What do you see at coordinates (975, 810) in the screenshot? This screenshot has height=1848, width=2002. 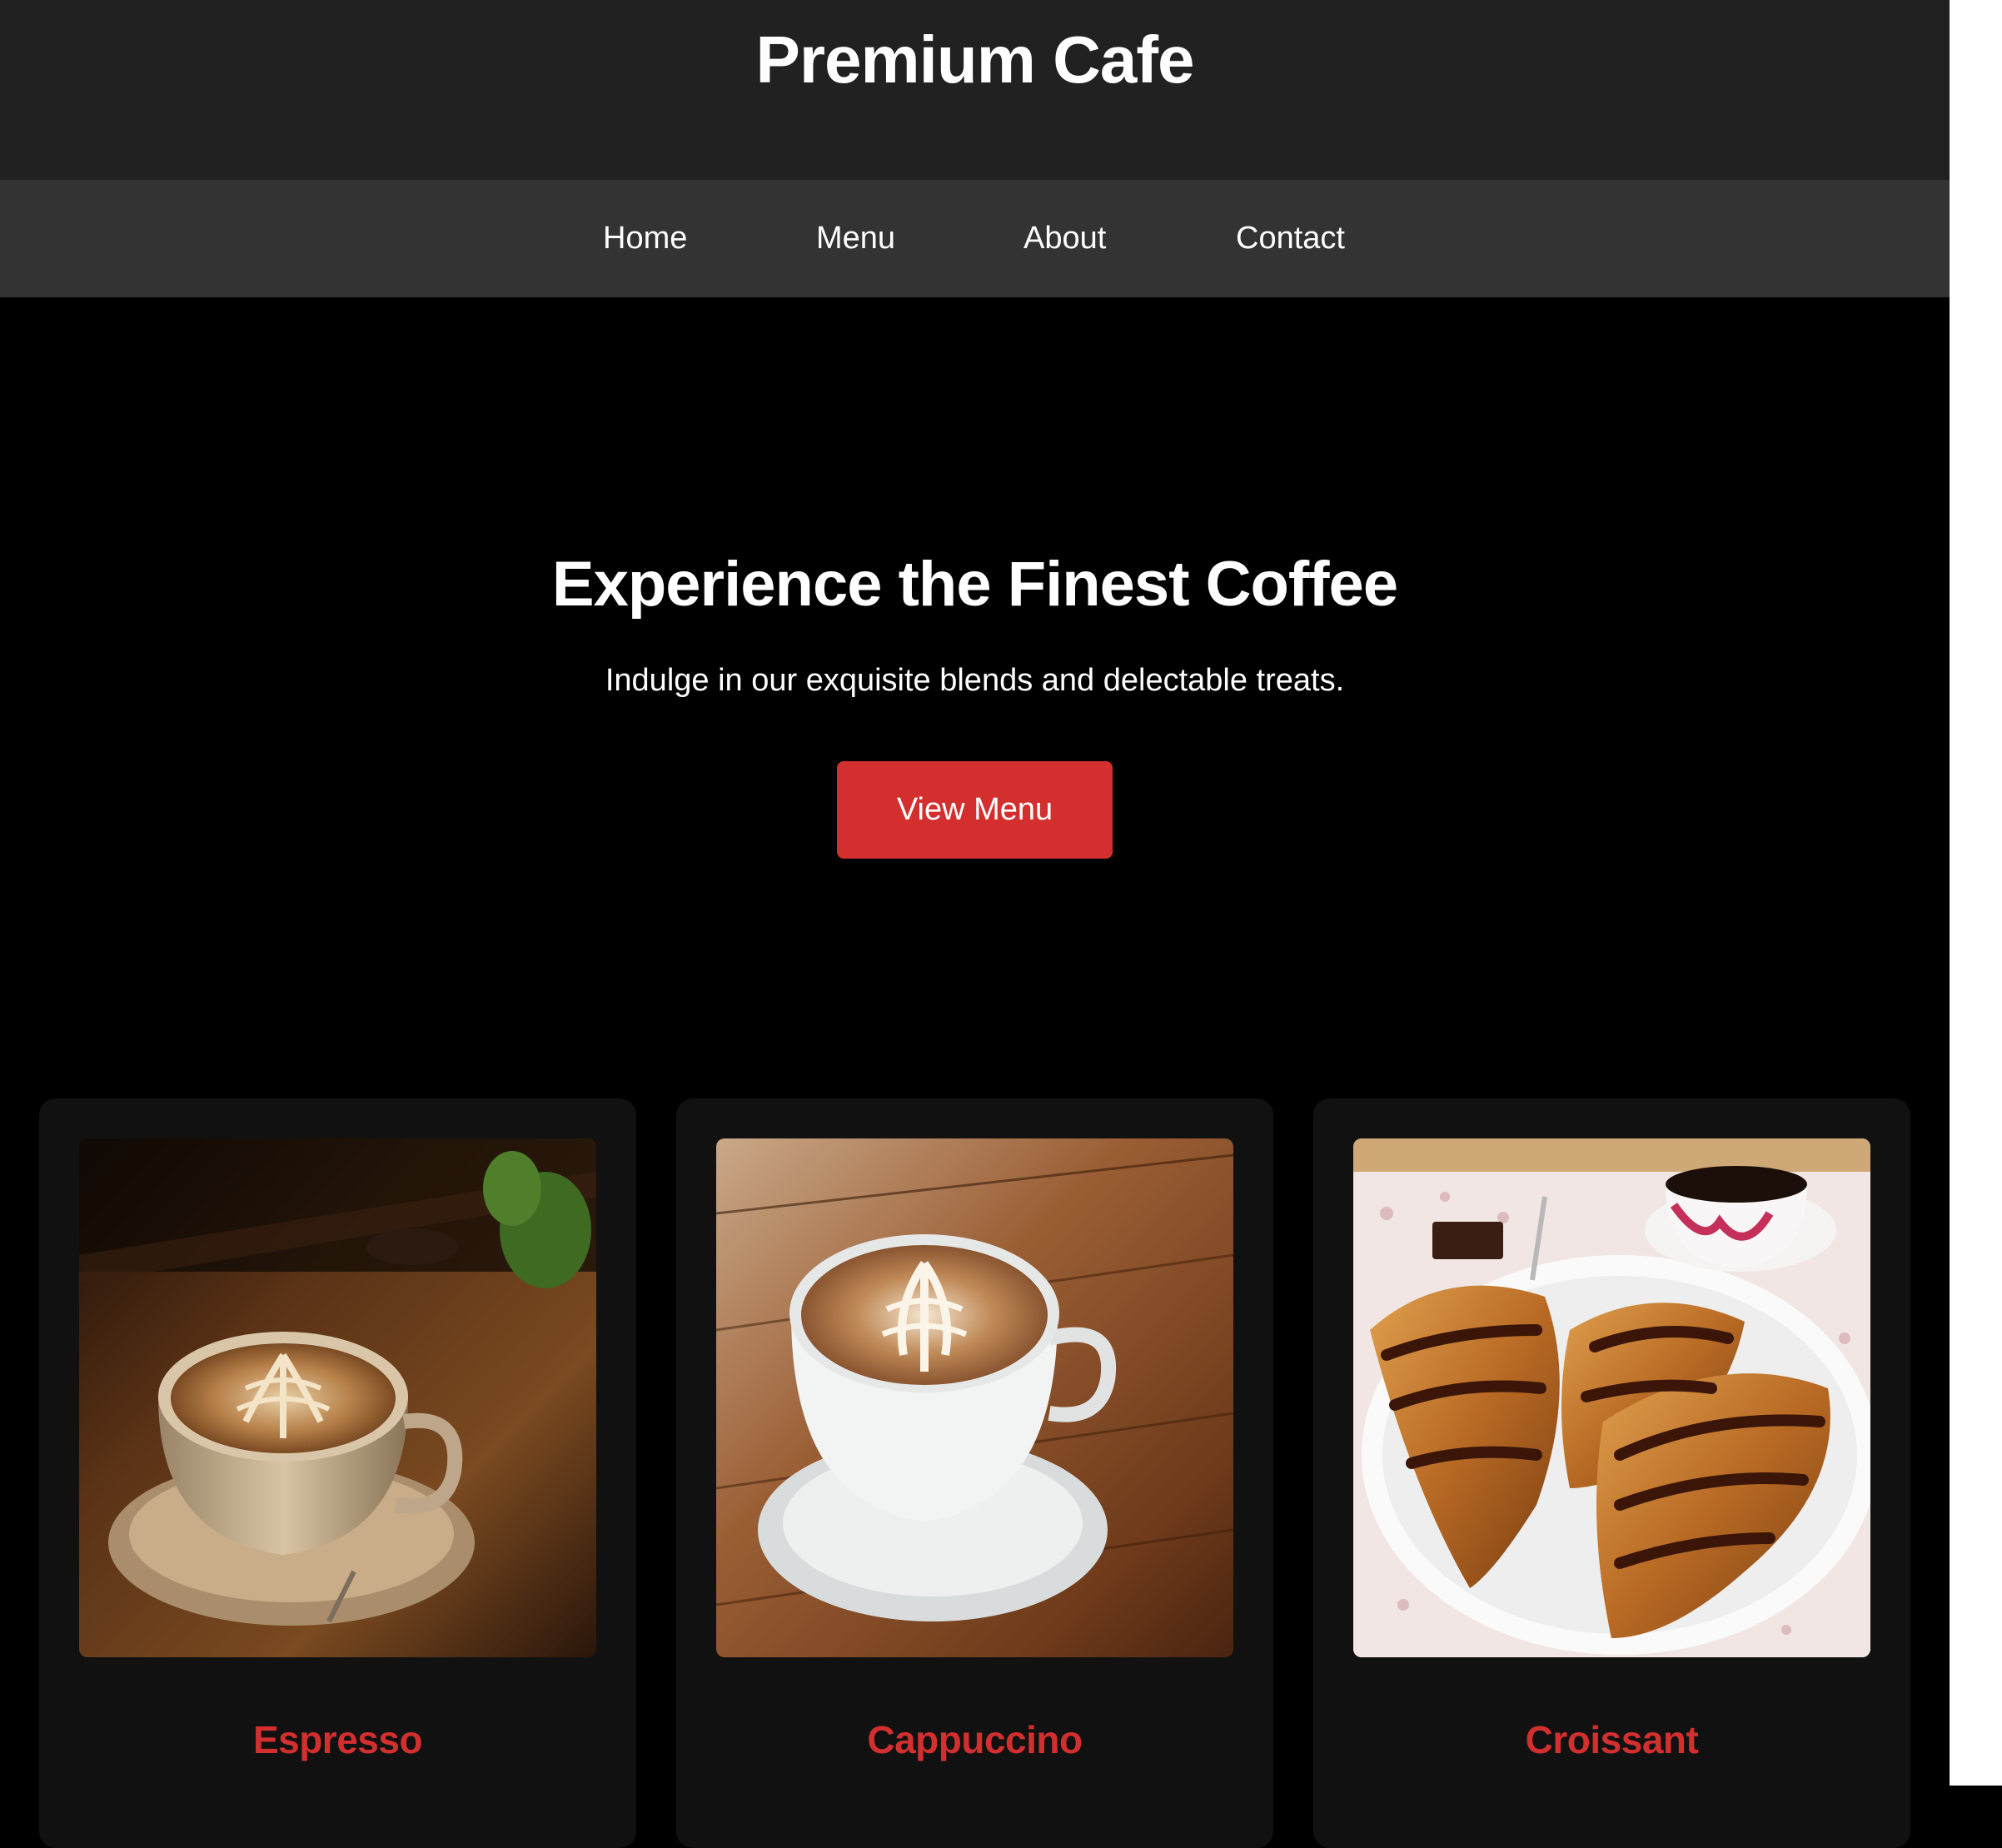 I see `view-menu-button: View Menu` at bounding box center [975, 810].